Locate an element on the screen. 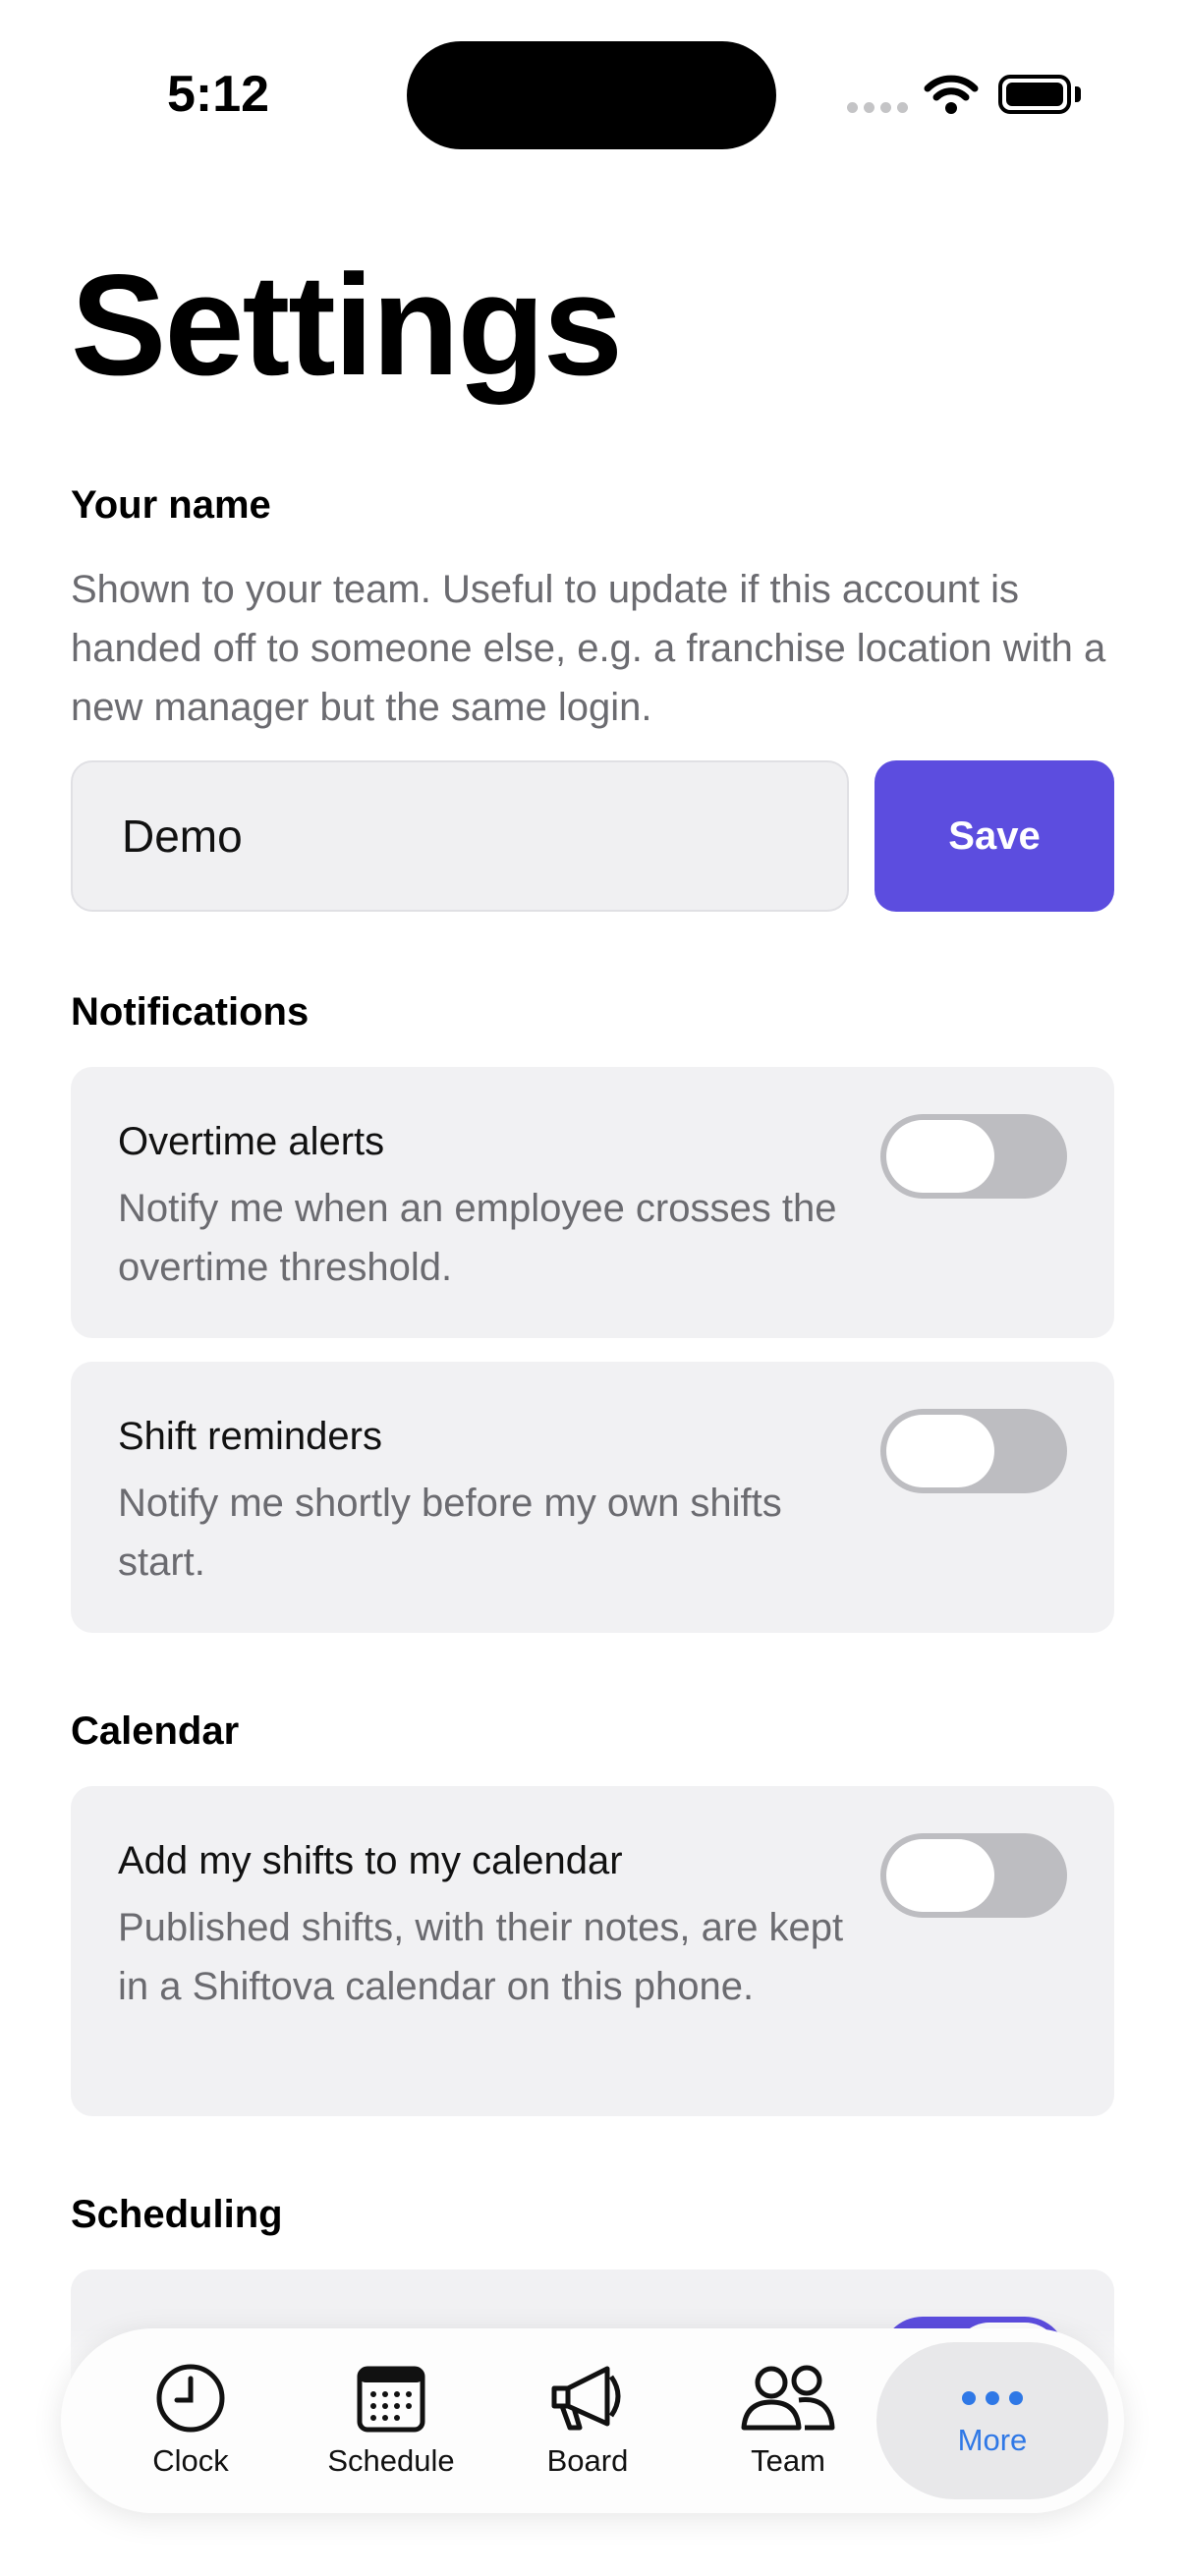 The height and width of the screenshot is (2576, 1185). calendar-sync-title: Add my shifts to my calendar is located at coordinates (371, 1860).